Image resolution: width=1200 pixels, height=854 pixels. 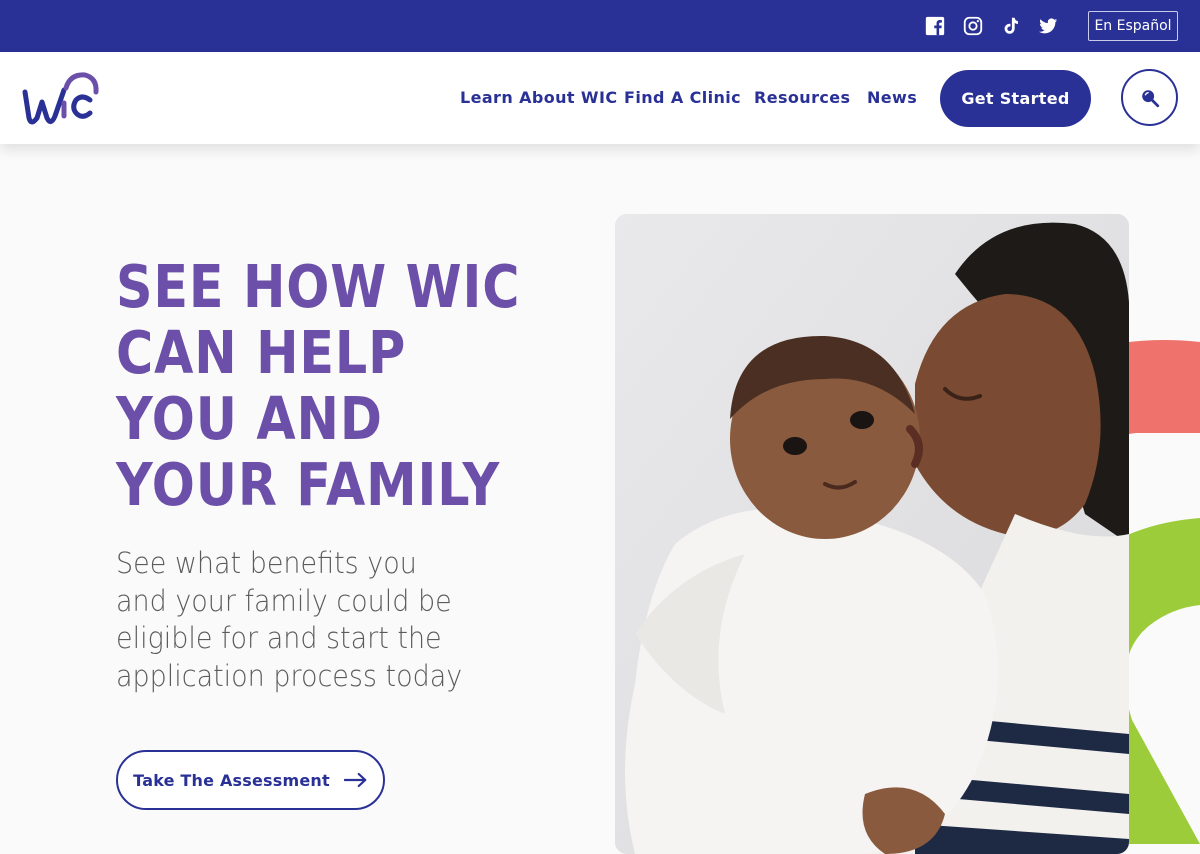 I want to click on get-started-button: Get Started, so click(x=1015, y=98).